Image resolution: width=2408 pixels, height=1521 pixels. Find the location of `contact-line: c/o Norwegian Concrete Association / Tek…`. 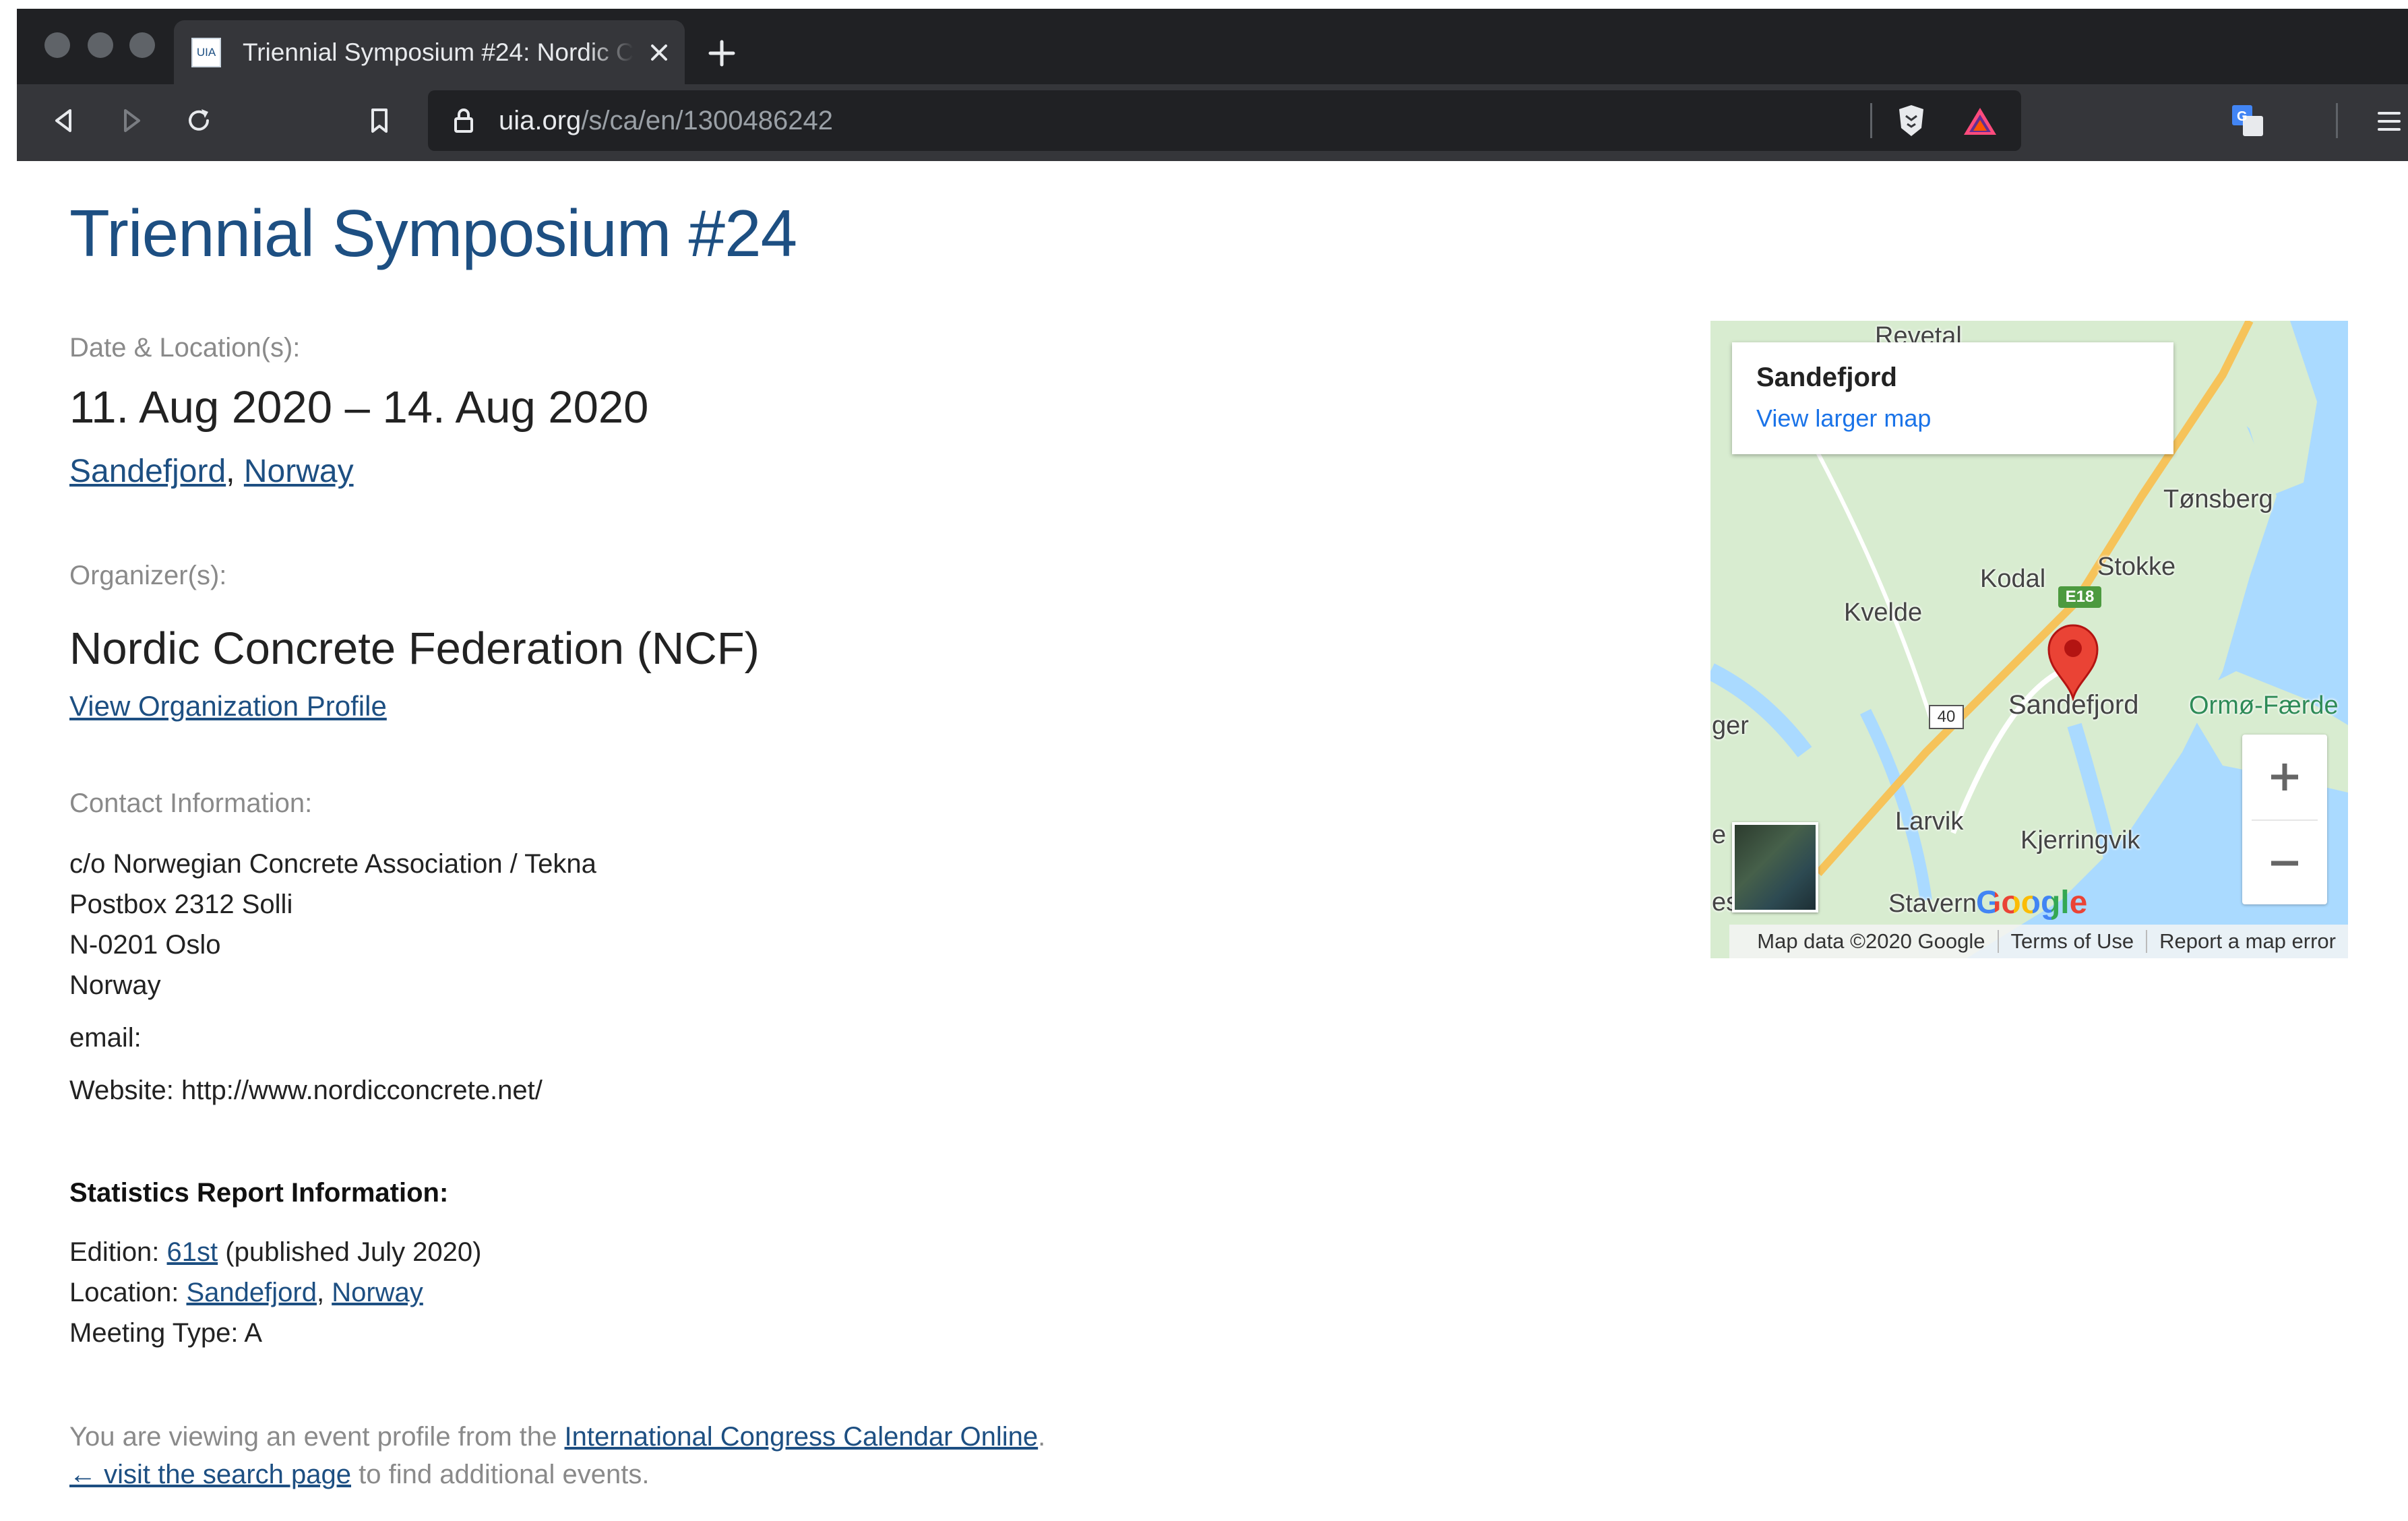

contact-line: c/o Norwegian Concrete Association / Tek… is located at coordinates (332, 864).